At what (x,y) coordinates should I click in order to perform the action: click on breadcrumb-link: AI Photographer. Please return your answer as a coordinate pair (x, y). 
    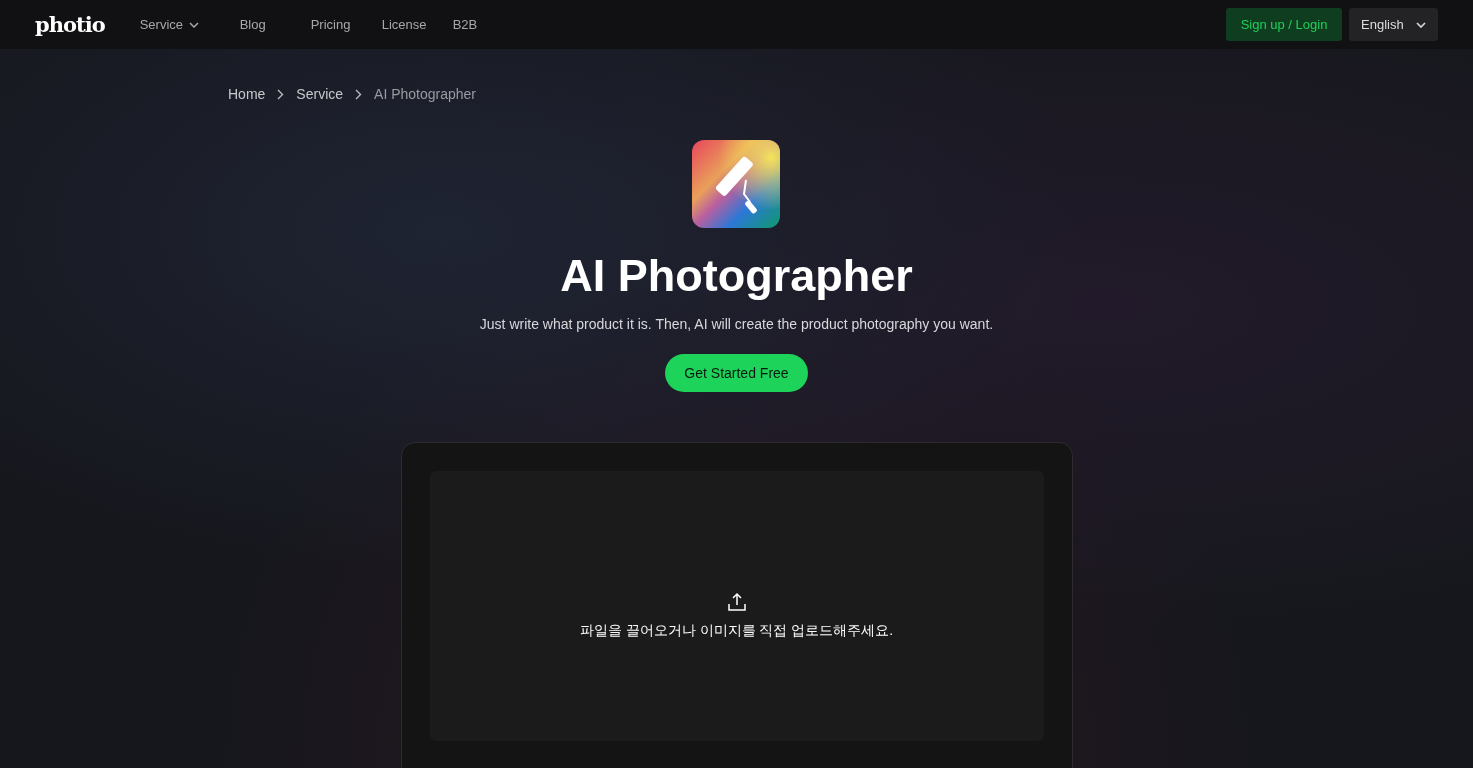
    Looking at the image, I should click on (425, 94).